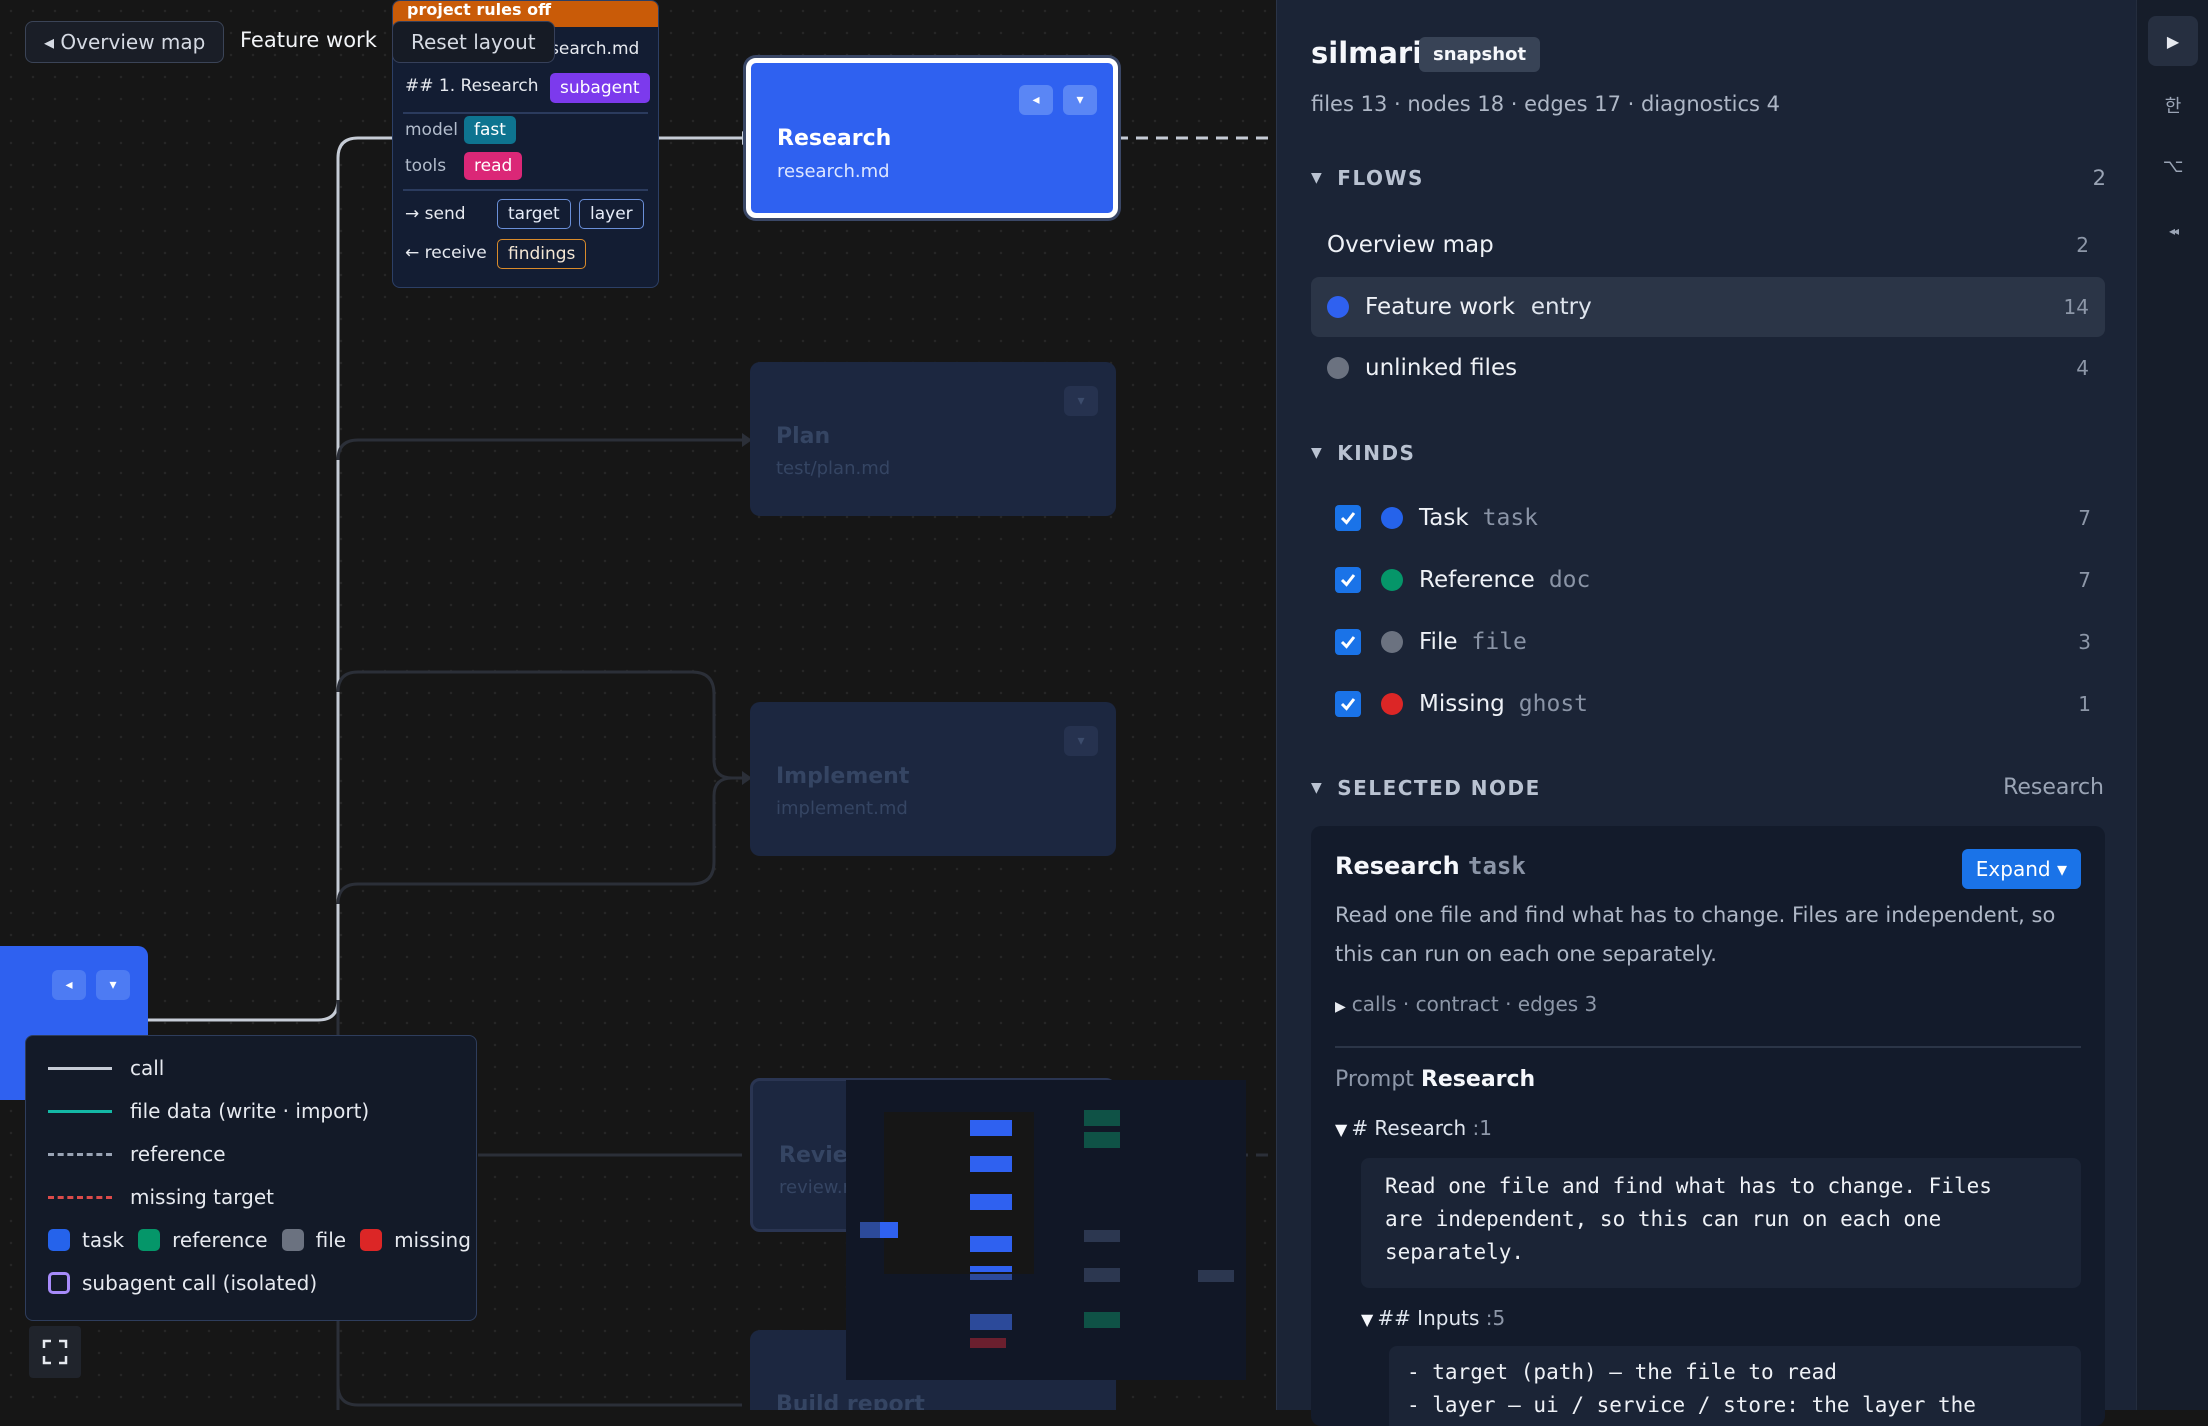 The width and height of the screenshot is (2208, 1426). What do you see at coordinates (542, 254) in the screenshot?
I see `receive-tag-findings: findings` at bounding box center [542, 254].